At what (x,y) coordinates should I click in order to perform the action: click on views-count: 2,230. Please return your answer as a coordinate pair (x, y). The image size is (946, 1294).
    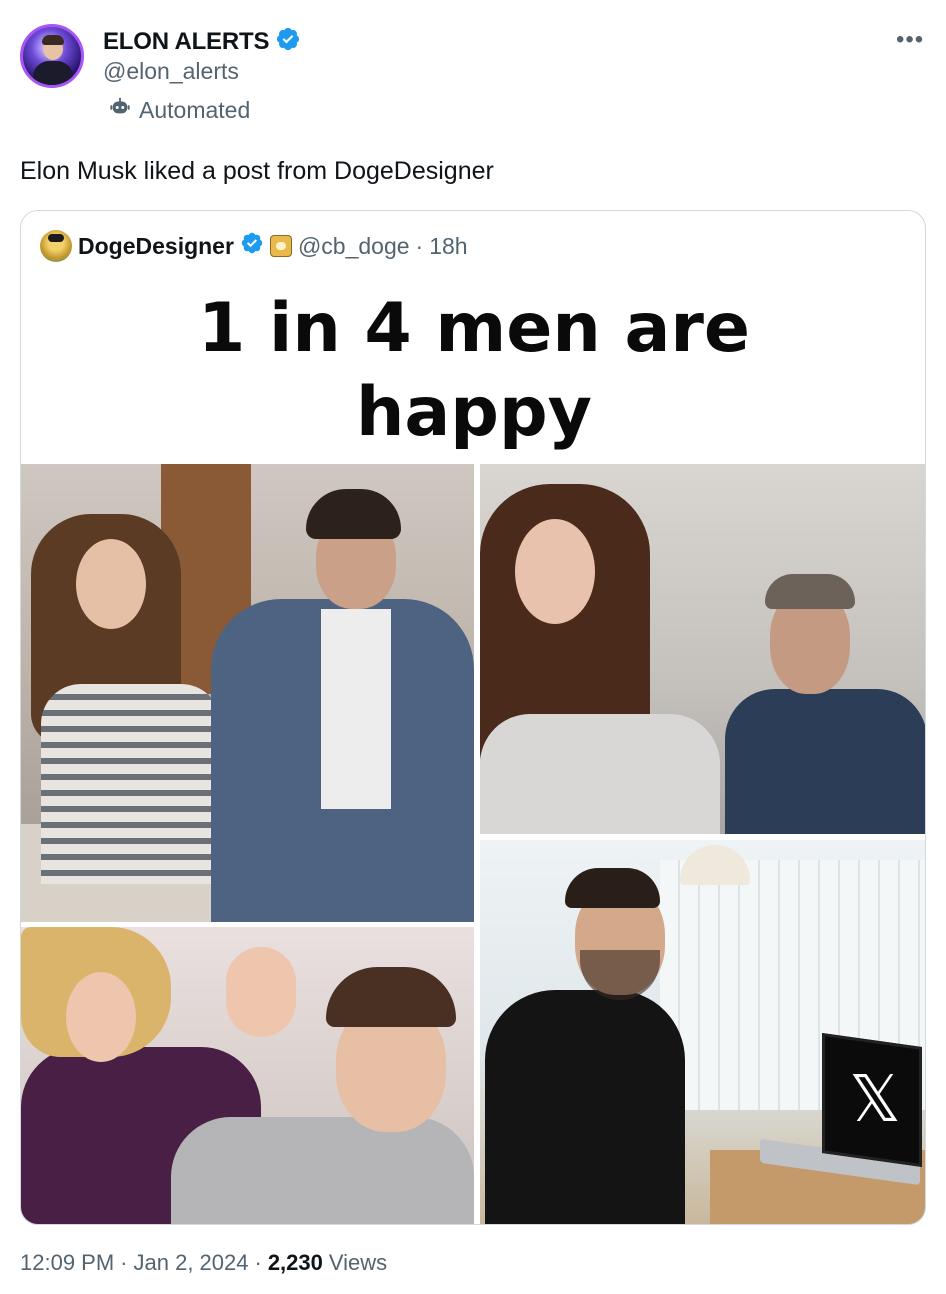
    Looking at the image, I should click on (295, 1262).